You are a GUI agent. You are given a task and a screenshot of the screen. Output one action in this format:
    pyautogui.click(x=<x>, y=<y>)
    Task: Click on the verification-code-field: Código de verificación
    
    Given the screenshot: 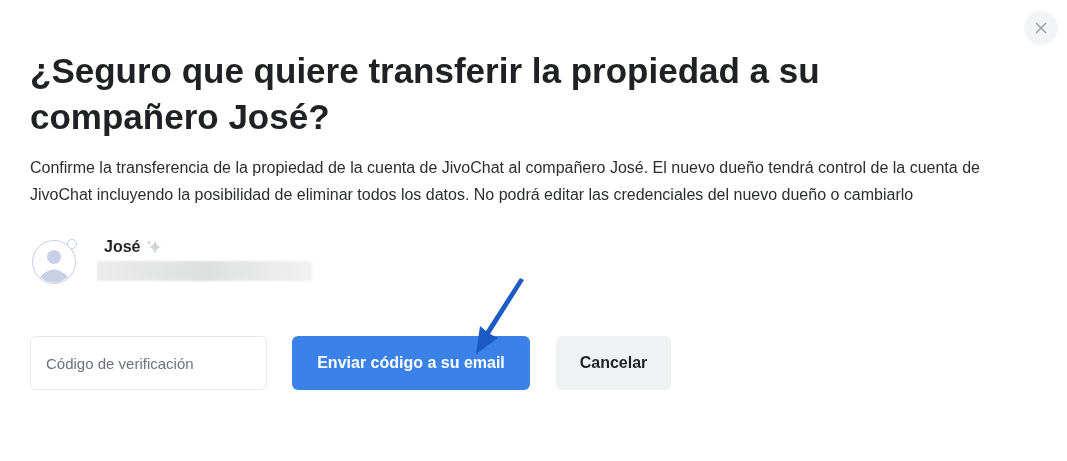 What is the action you would take?
    pyautogui.click(x=148, y=363)
    